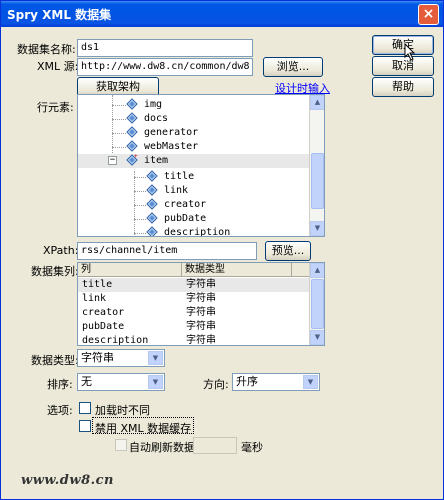  I want to click on tree-node-label: creator, so click(185, 204).